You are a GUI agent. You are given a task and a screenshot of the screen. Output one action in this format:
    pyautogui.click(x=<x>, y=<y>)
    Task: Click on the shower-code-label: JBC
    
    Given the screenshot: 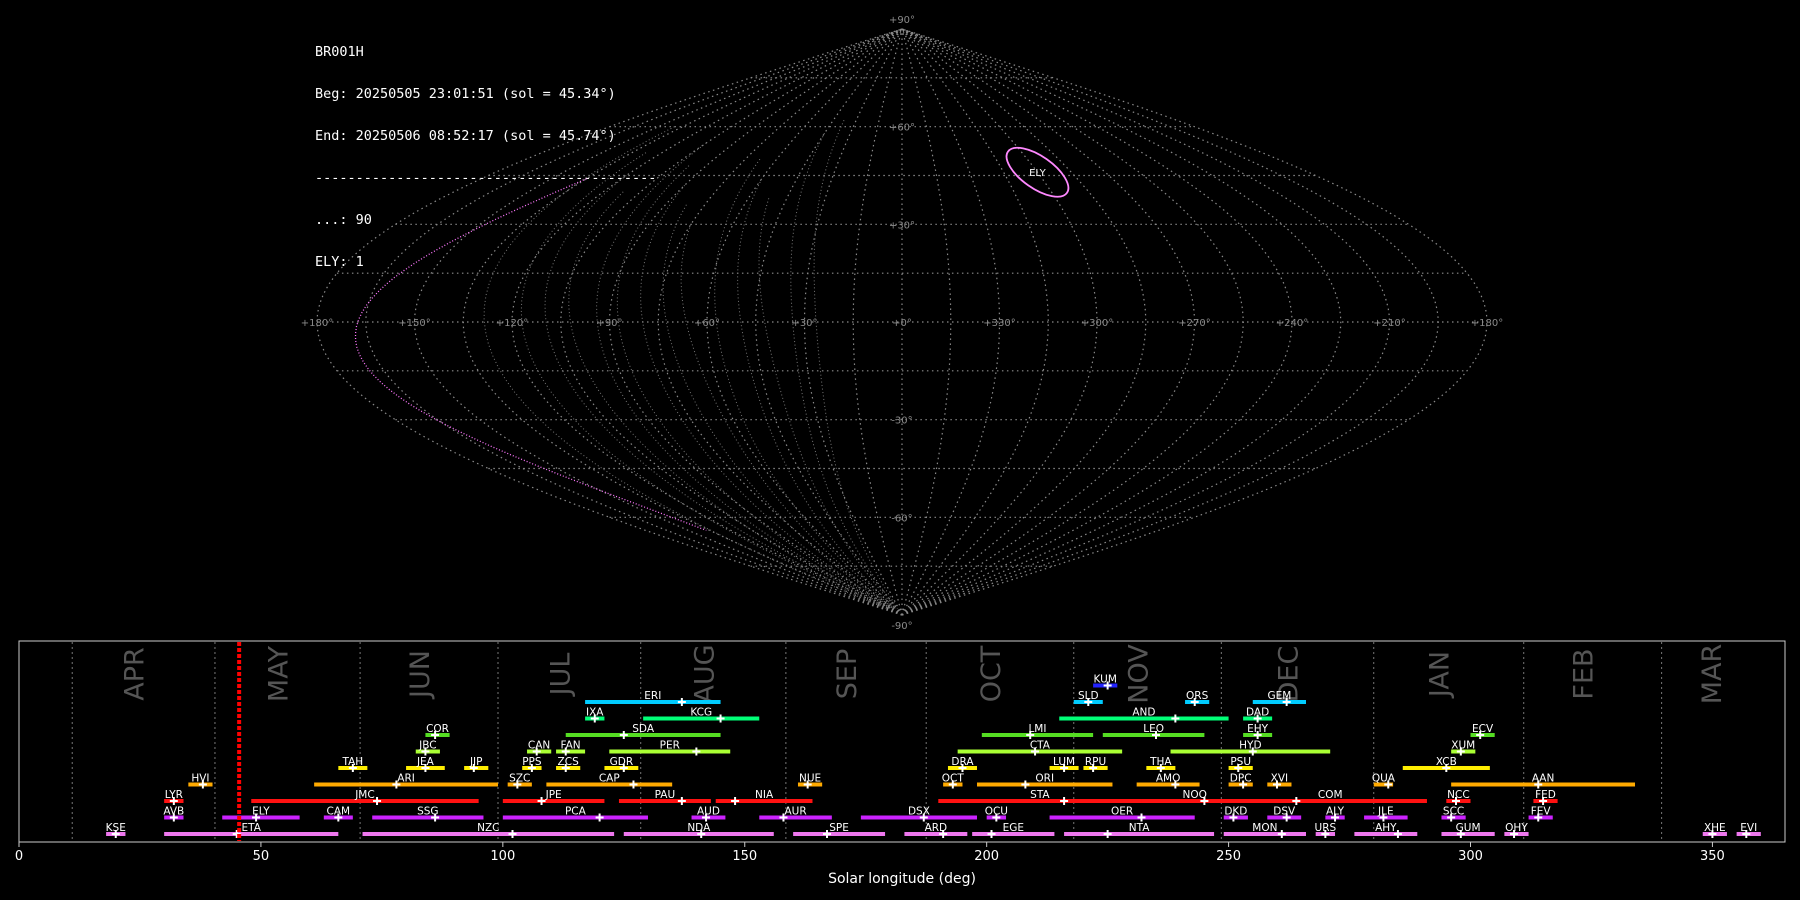 What is the action you would take?
    pyautogui.click(x=427, y=746)
    